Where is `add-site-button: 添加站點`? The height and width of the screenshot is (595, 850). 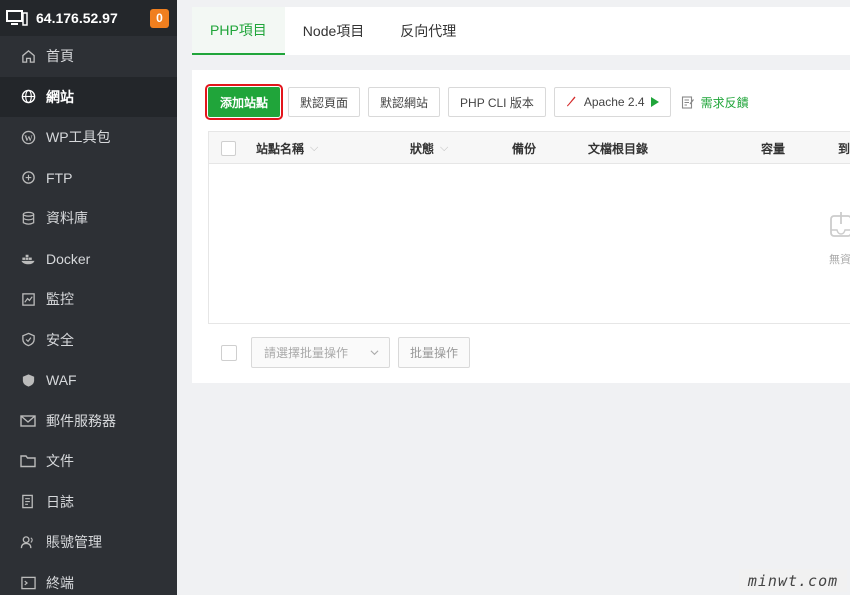 add-site-button: 添加站點 is located at coordinates (244, 102).